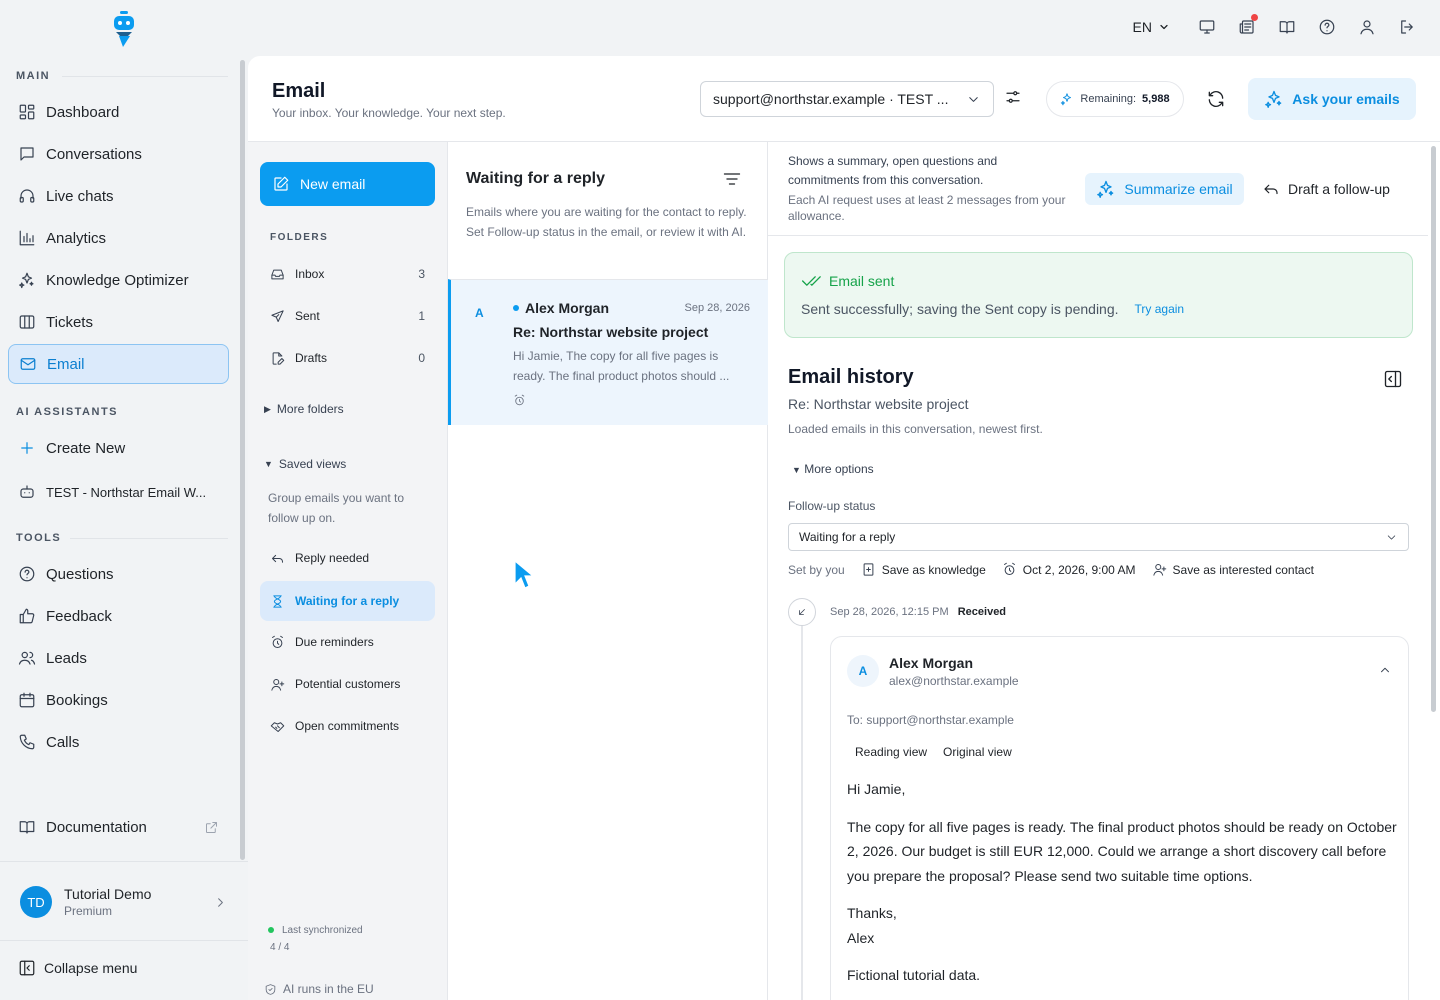 The height and width of the screenshot is (1000, 1440). What do you see at coordinates (118, 238) in the screenshot?
I see `sidebar-item-analytics: Analytics` at bounding box center [118, 238].